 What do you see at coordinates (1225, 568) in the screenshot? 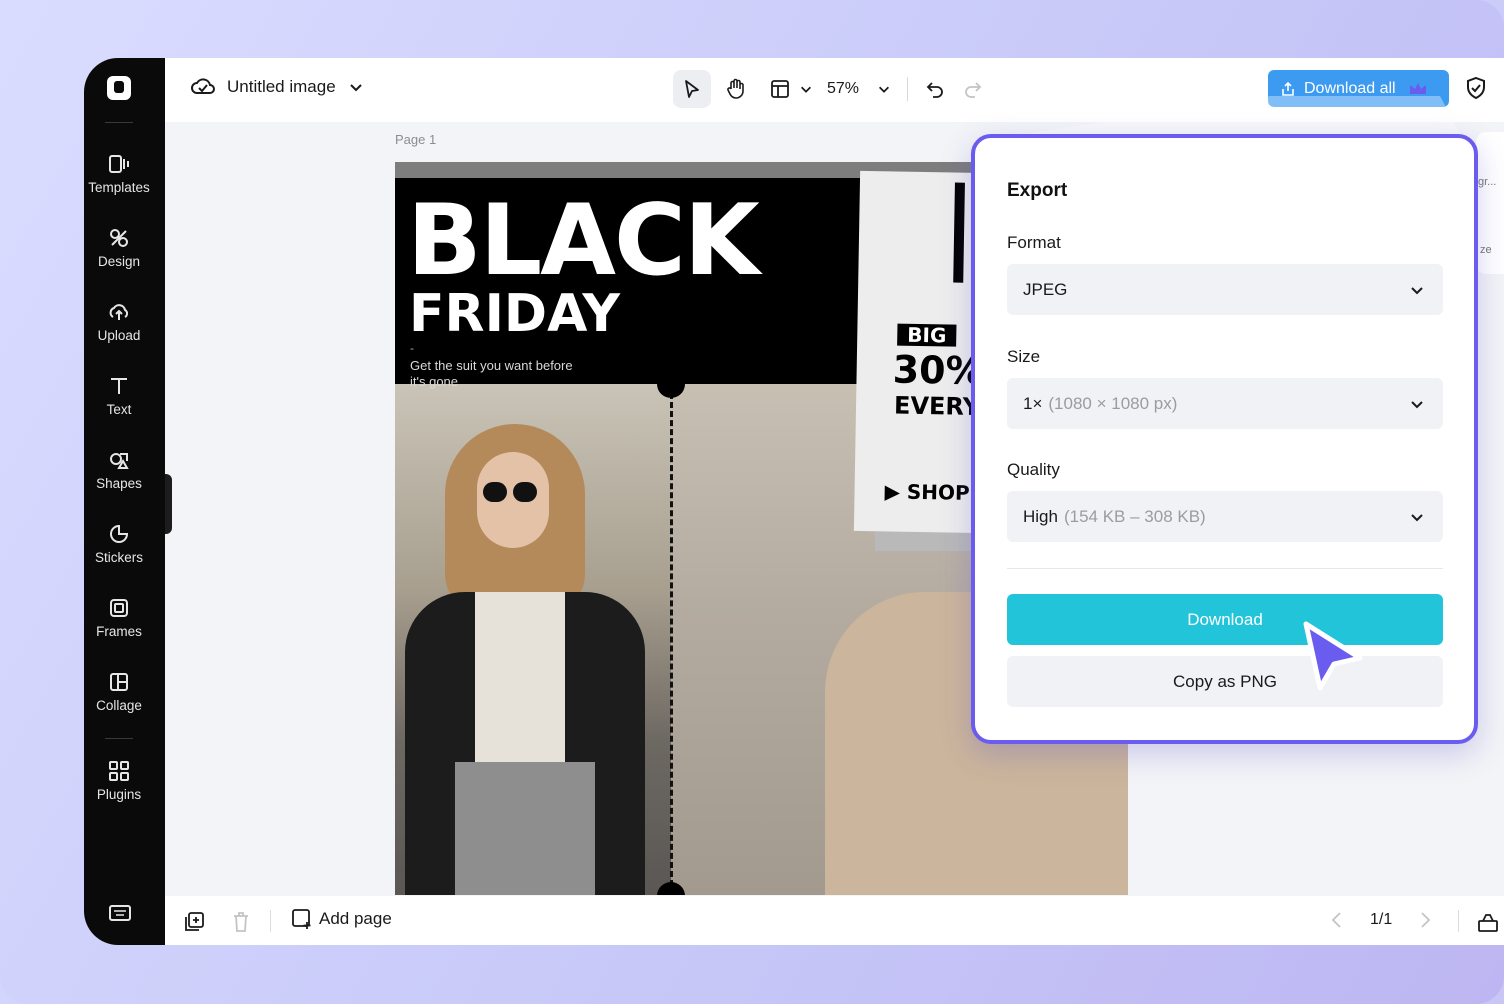
I see `export-divider` at bounding box center [1225, 568].